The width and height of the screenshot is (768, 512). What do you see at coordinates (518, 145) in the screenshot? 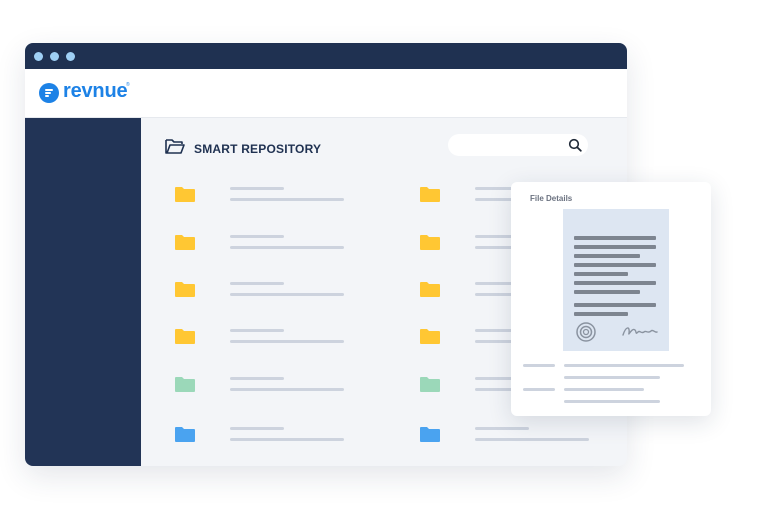
I see `search-input` at bounding box center [518, 145].